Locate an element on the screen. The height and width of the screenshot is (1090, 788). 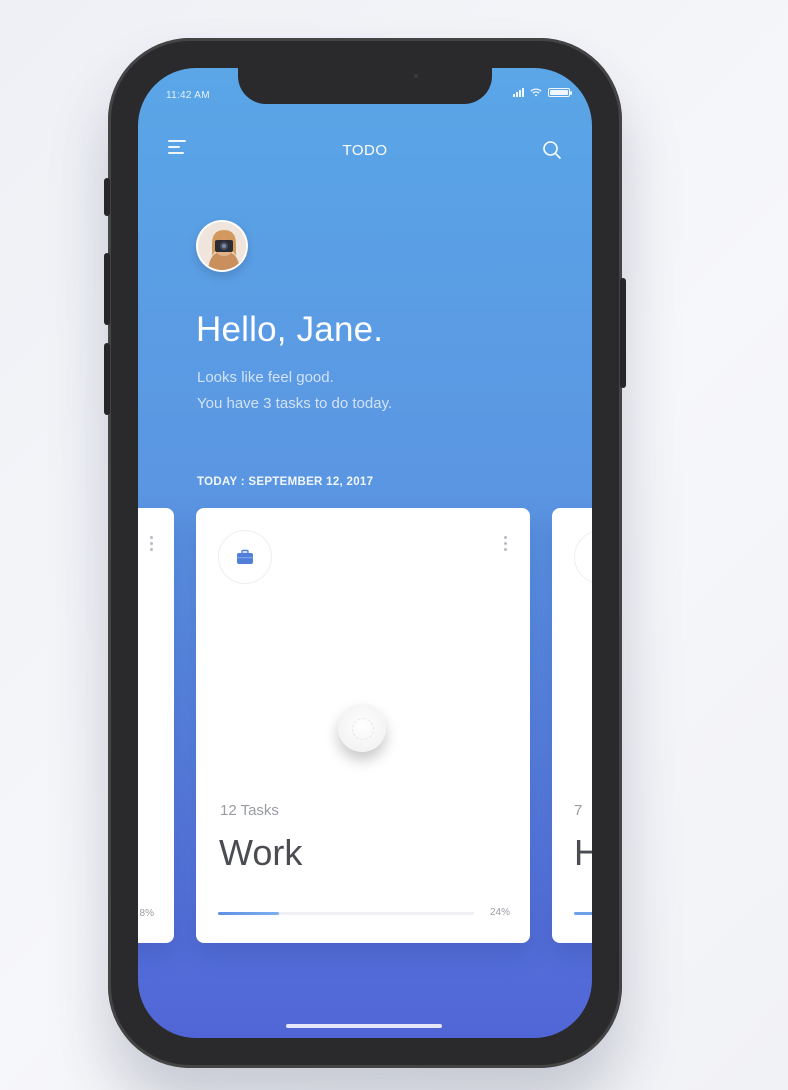
wifi-icon is located at coordinates (536, 92).